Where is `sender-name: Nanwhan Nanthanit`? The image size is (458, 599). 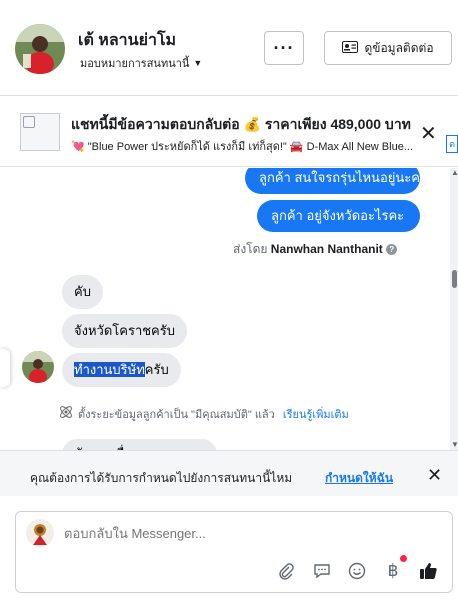
sender-name: Nanwhan Nanthanit is located at coordinates (326, 249).